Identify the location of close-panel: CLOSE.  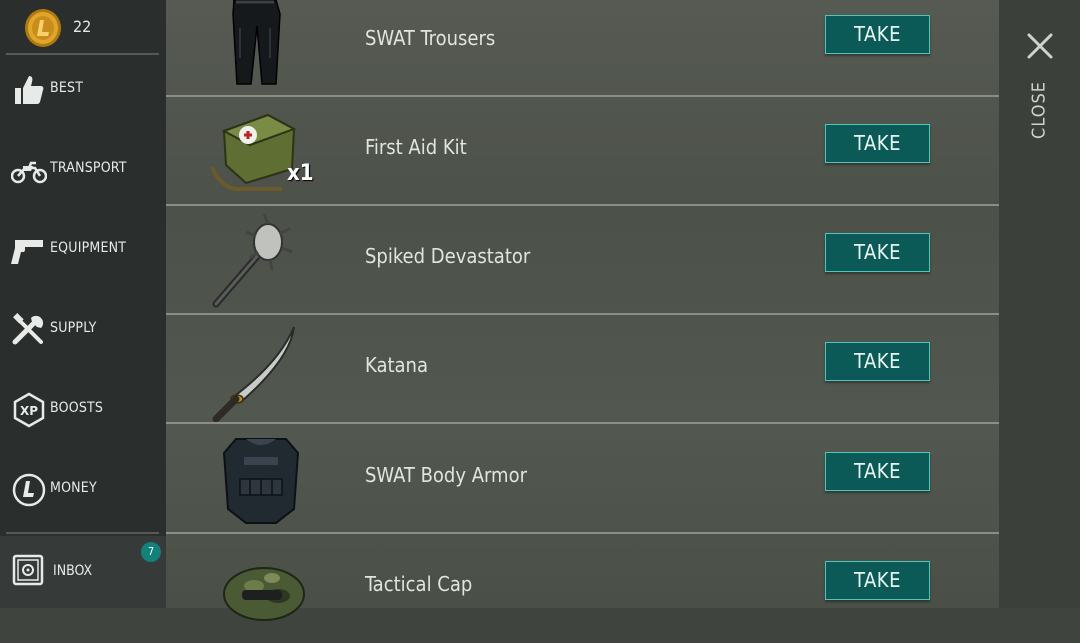
(1039, 304).